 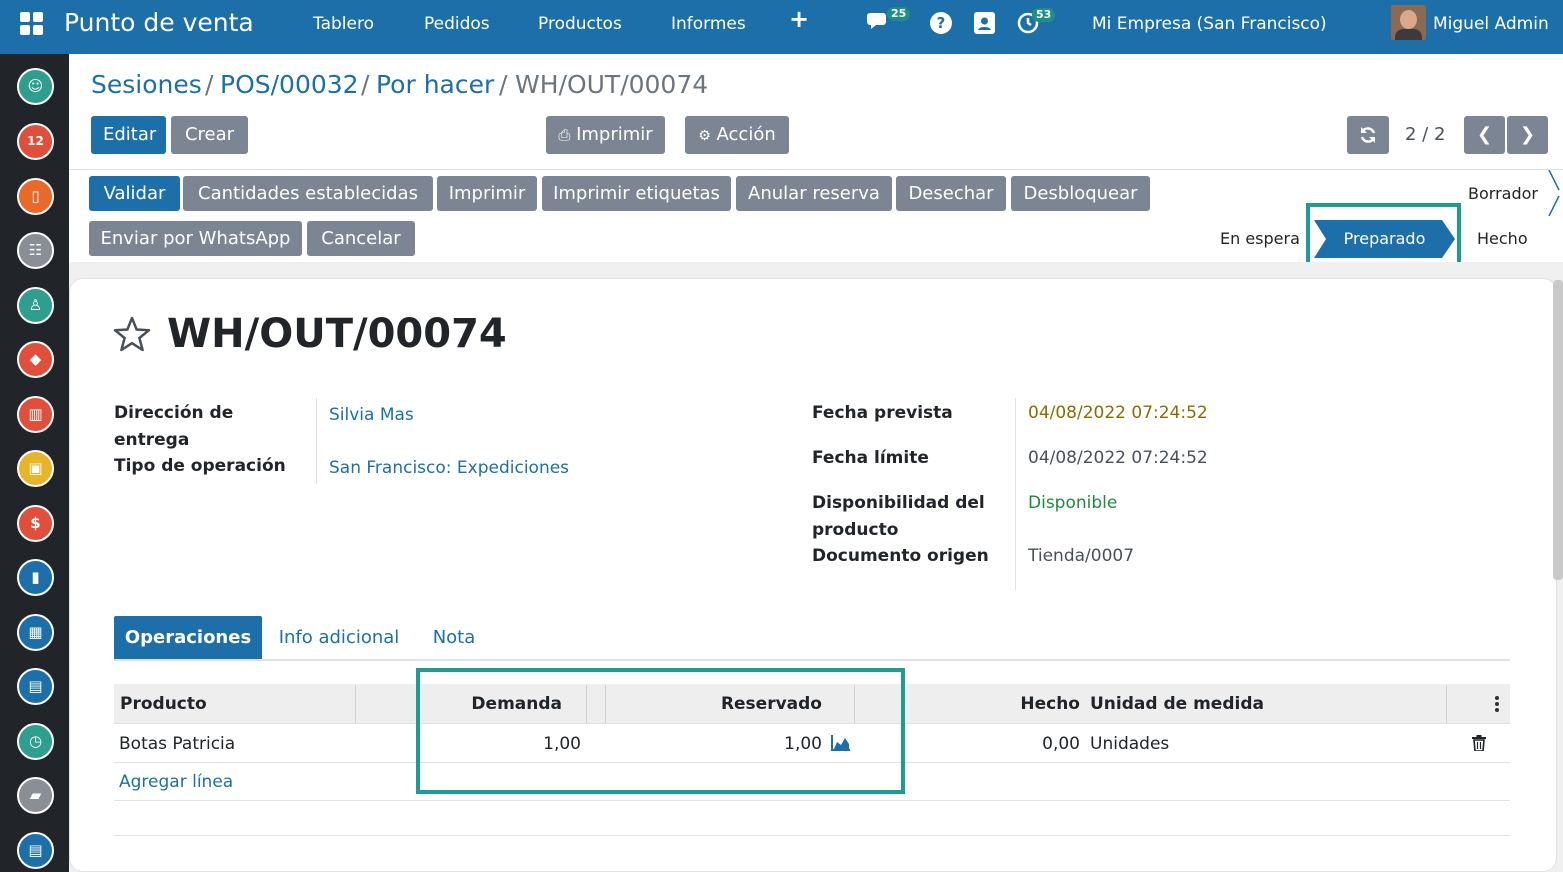 What do you see at coordinates (1118, 458) in the screenshot?
I see `deadline-value: 04/08/2022 07:24:52` at bounding box center [1118, 458].